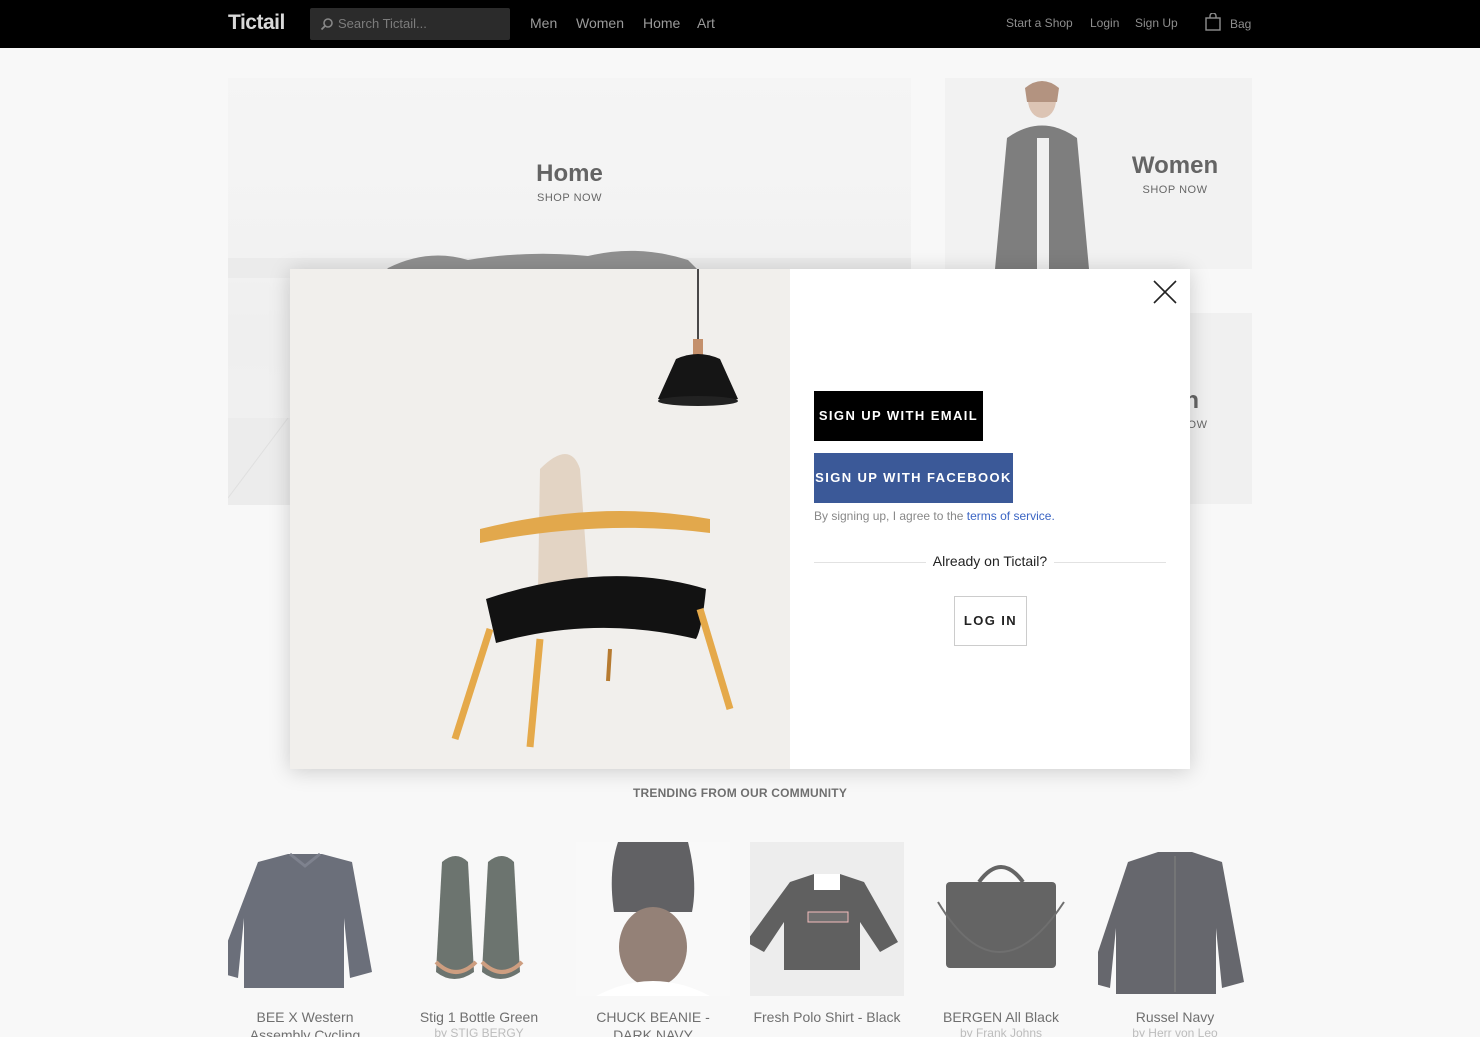 The image size is (1480, 1037). I want to click on shopping-bag-icon, so click(1213, 22).